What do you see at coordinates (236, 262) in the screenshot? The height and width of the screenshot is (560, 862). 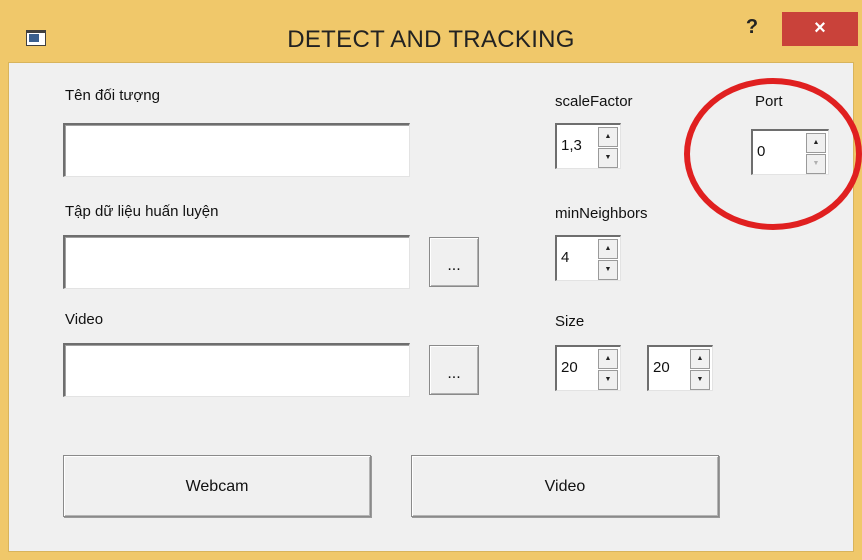 I see `training-data-input` at bounding box center [236, 262].